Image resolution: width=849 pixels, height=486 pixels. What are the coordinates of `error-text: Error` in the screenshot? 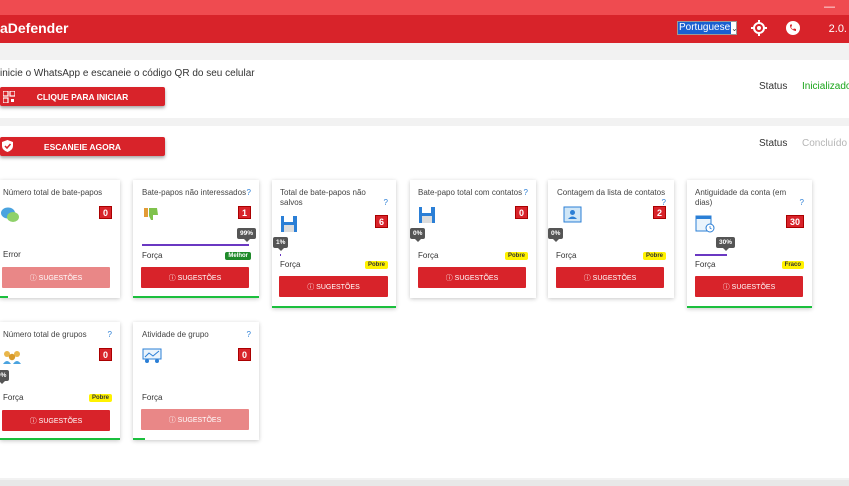 It's located at (12, 254).